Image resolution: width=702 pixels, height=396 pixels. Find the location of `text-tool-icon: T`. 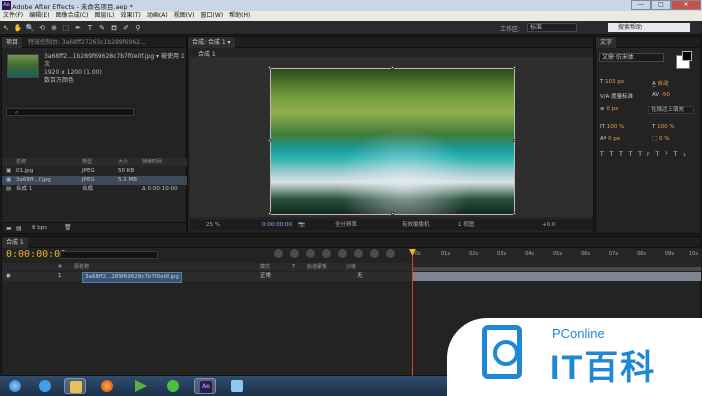

text-tool-icon: T is located at coordinates (90, 28).